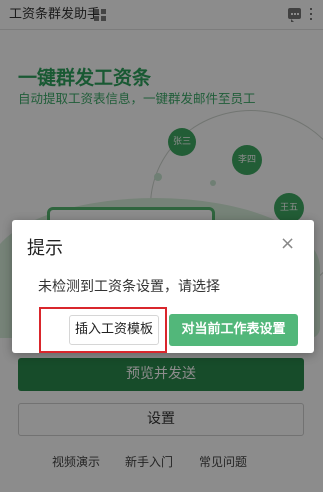 This screenshot has width=323, height=492. I want to click on dialog-message: 未检测到工资条设置，请选择, so click(129, 287).